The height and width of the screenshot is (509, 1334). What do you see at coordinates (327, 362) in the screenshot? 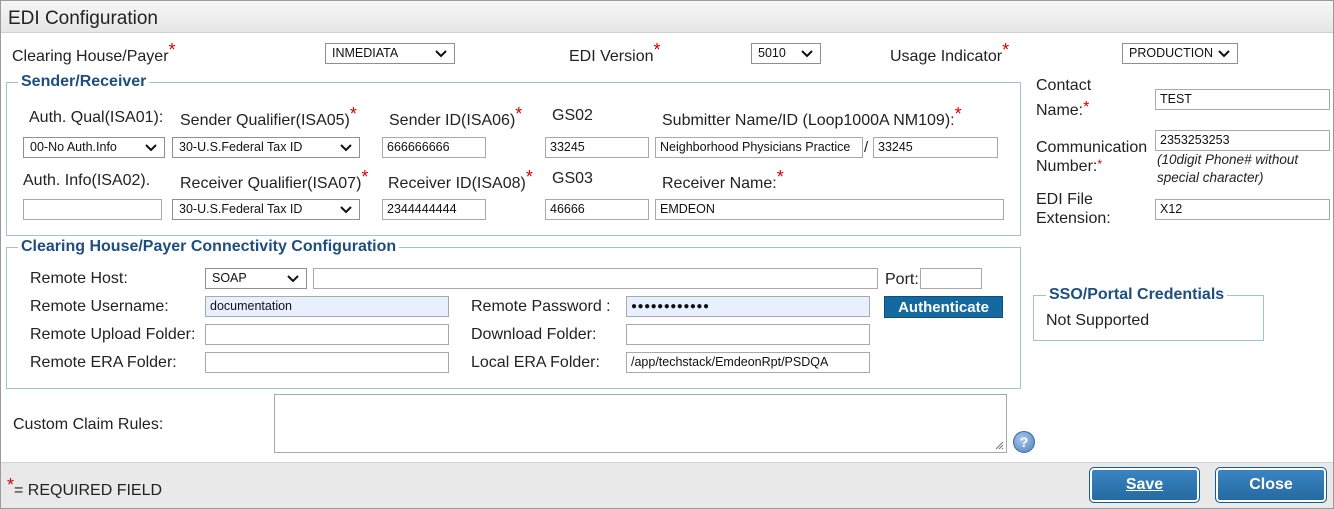
I see `remote-era-folder-input` at bounding box center [327, 362].